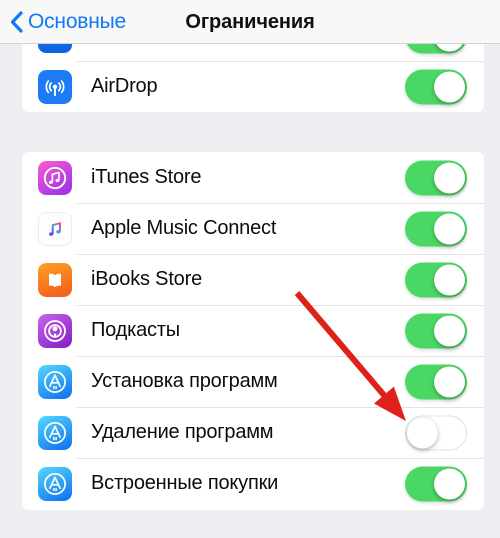 Image resolution: width=500 pixels, height=538 pixels. I want to click on toggle-install-apps, so click(436, 381).